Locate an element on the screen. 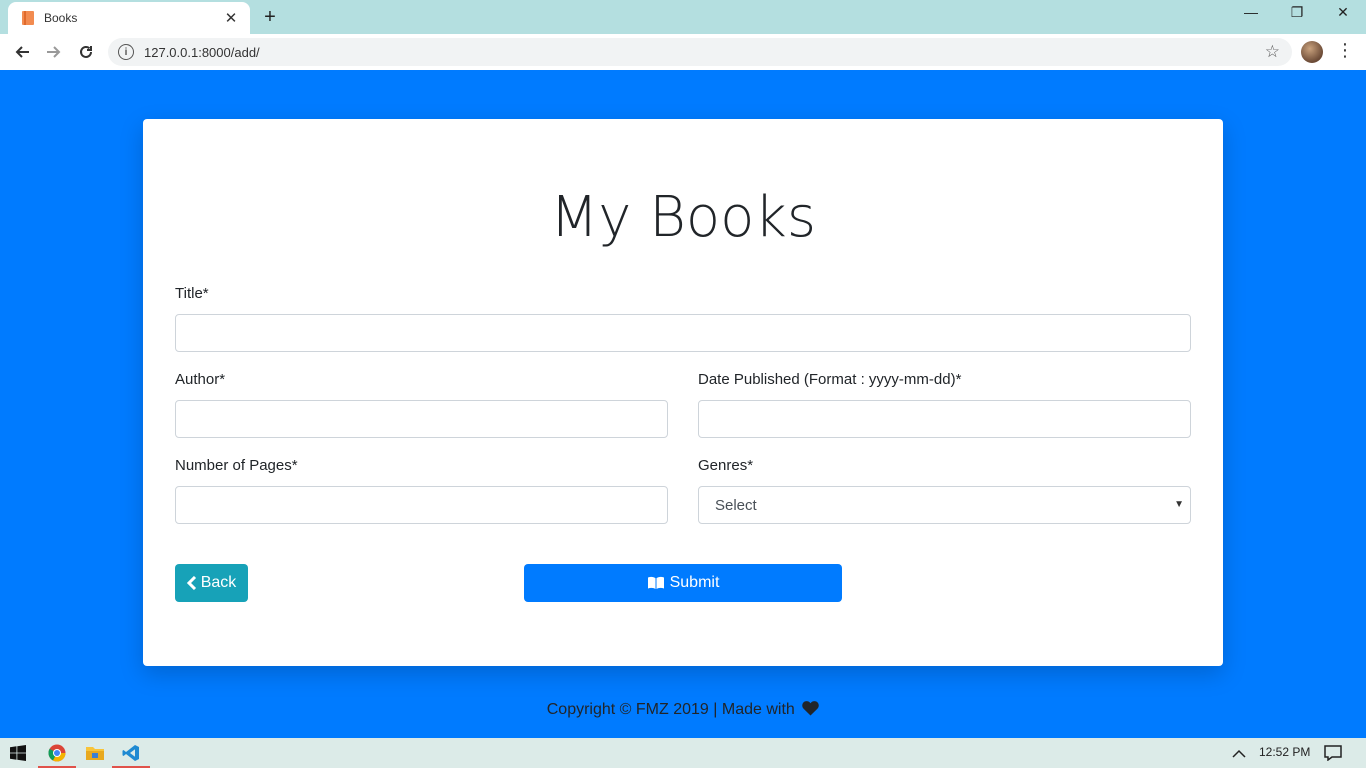  address-url: 127.0.0.1:8000/add/ is located at coordinates (202, 52).